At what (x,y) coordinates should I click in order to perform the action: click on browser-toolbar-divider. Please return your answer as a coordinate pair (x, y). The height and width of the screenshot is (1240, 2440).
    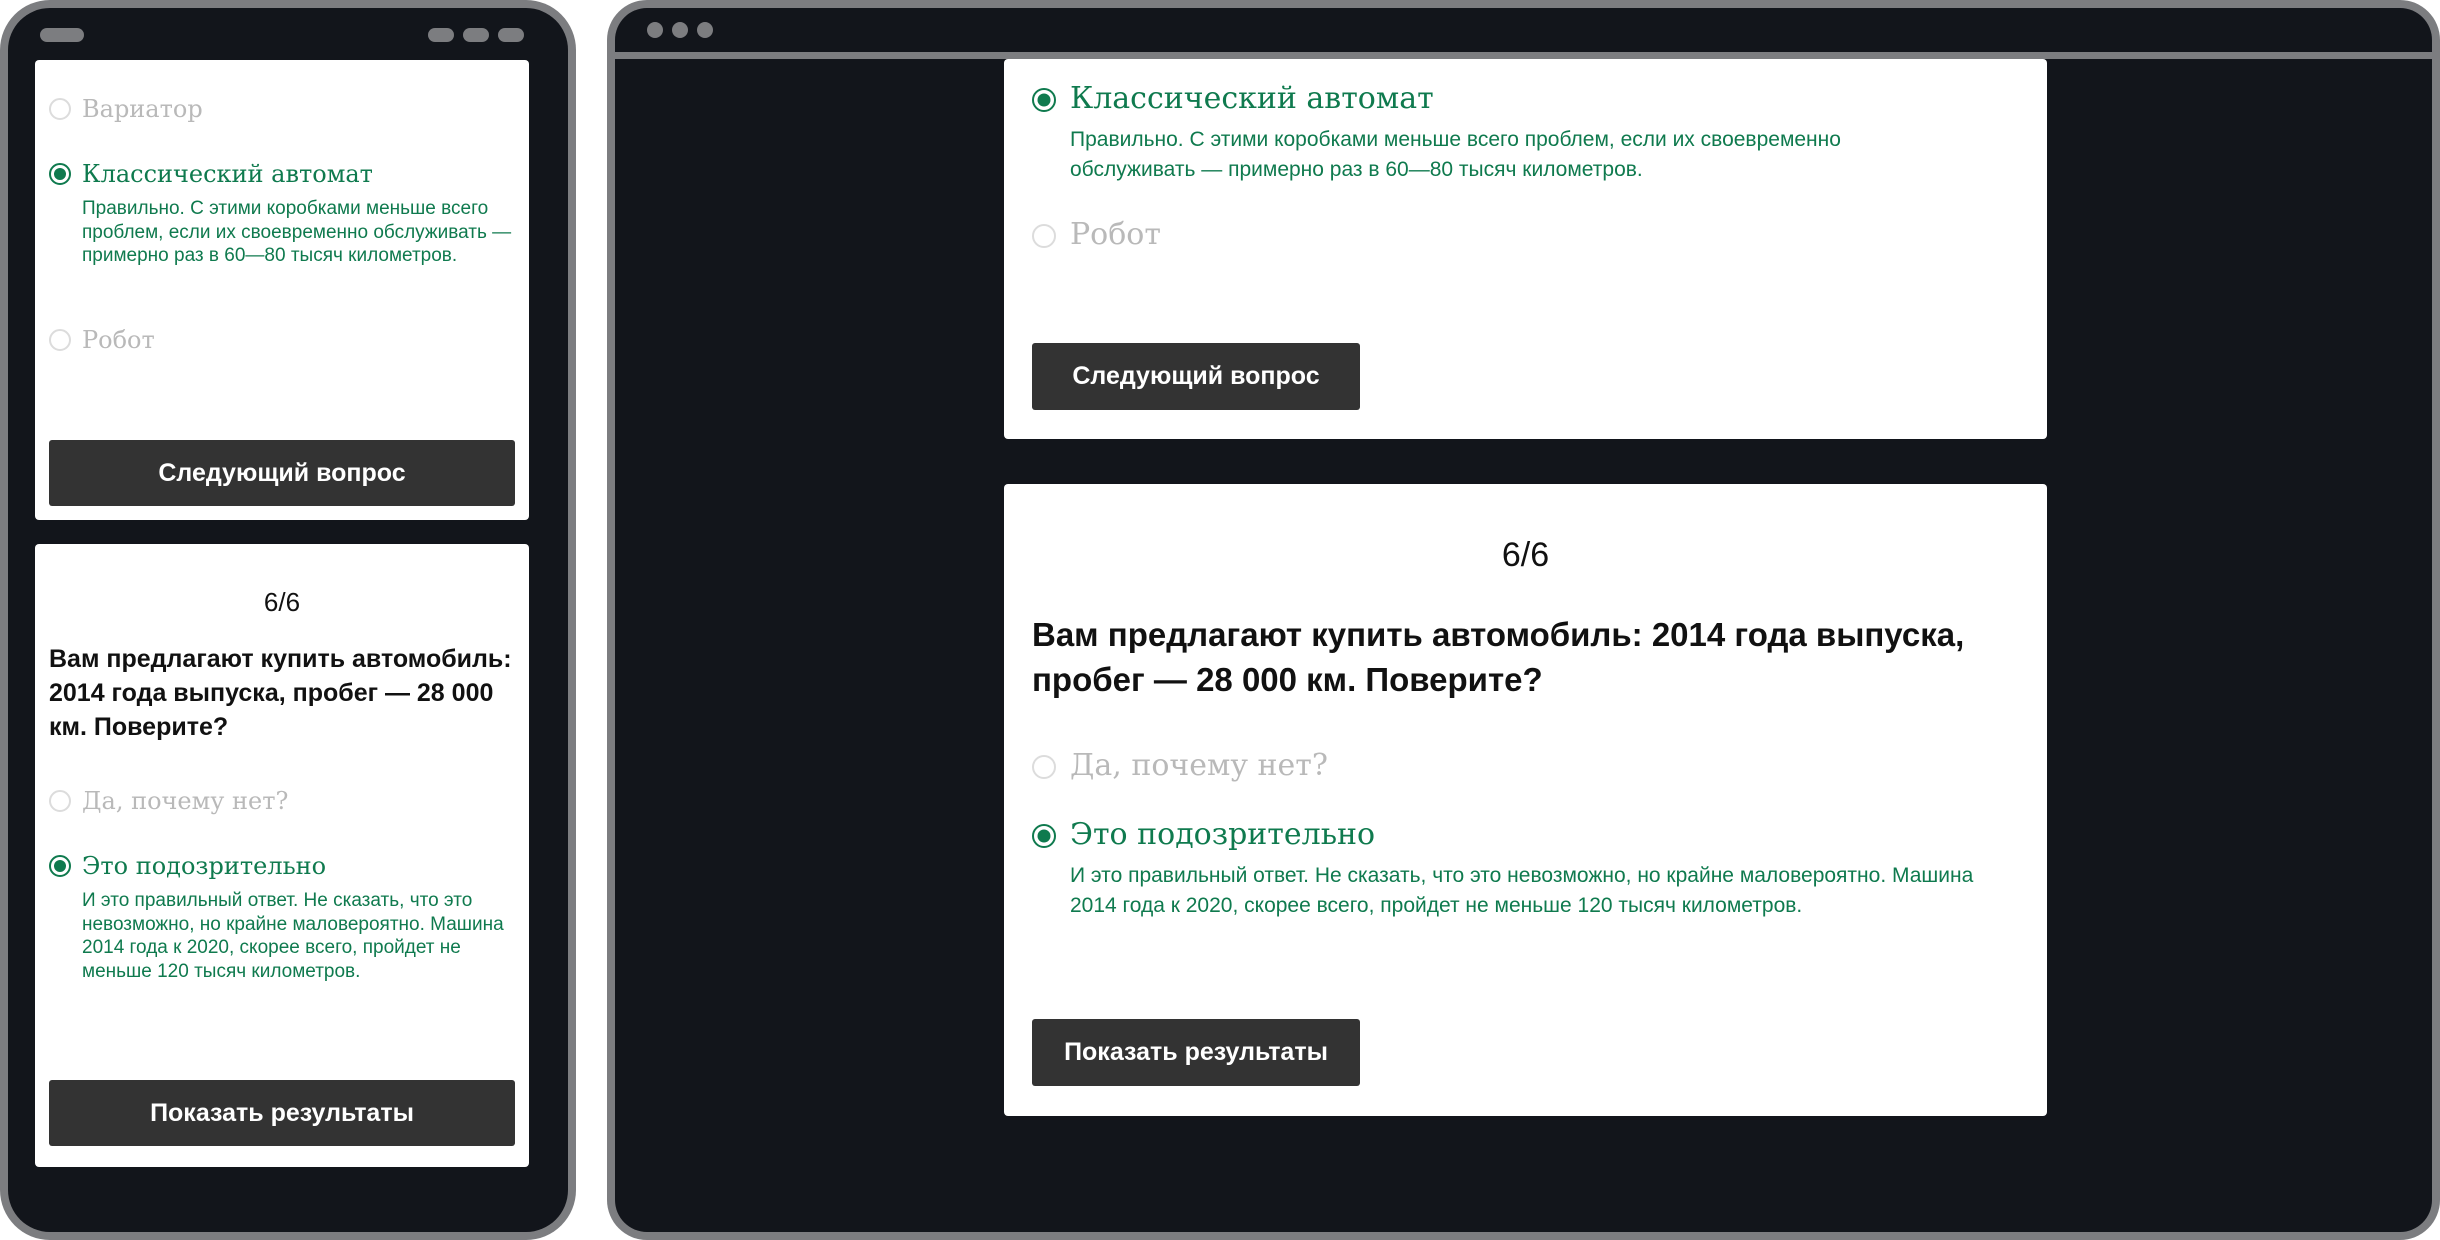
    Looking at the image, I should click on (1523, 55).